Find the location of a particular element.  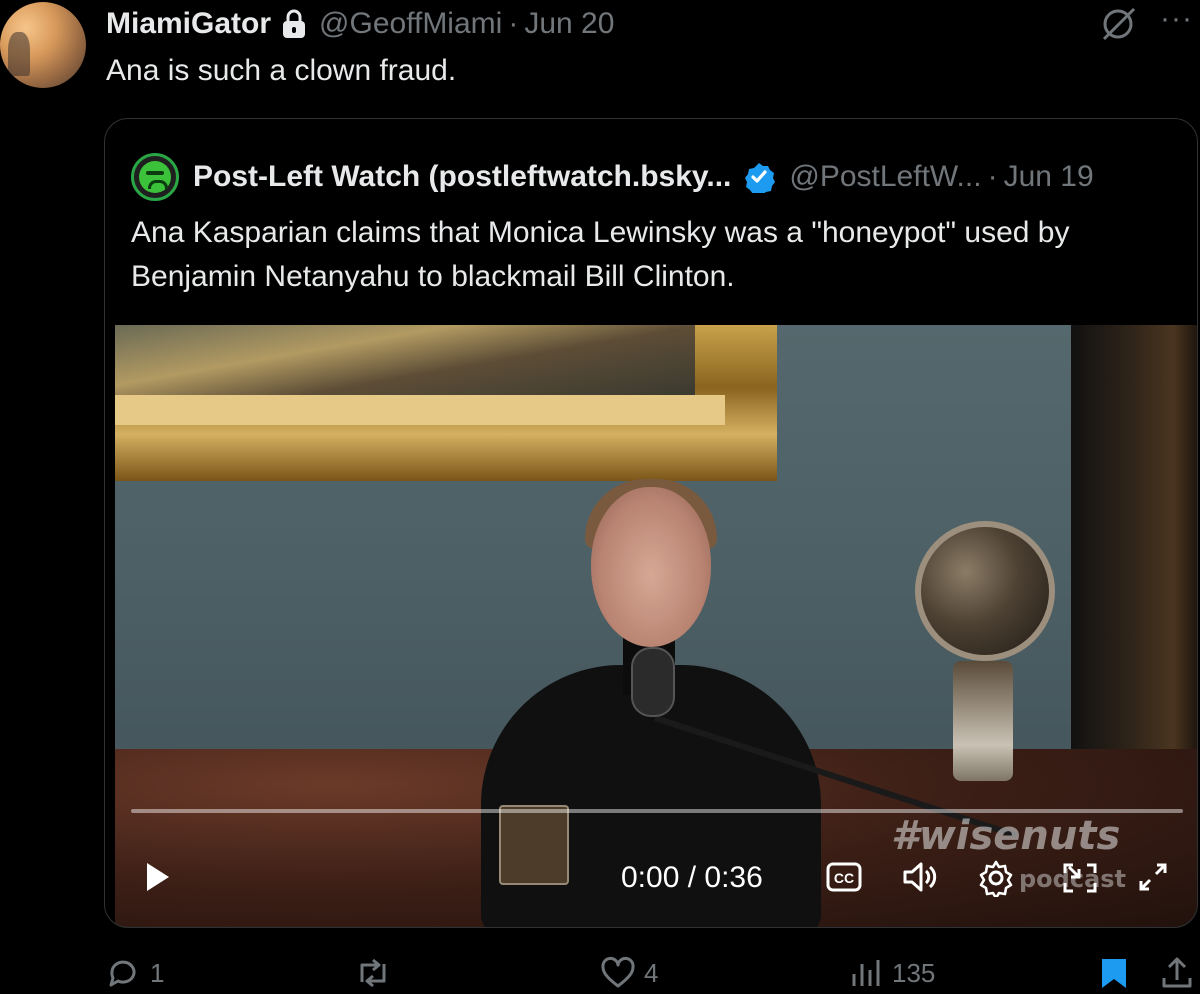

bookmark-button is located at coordinates (1118, 973).